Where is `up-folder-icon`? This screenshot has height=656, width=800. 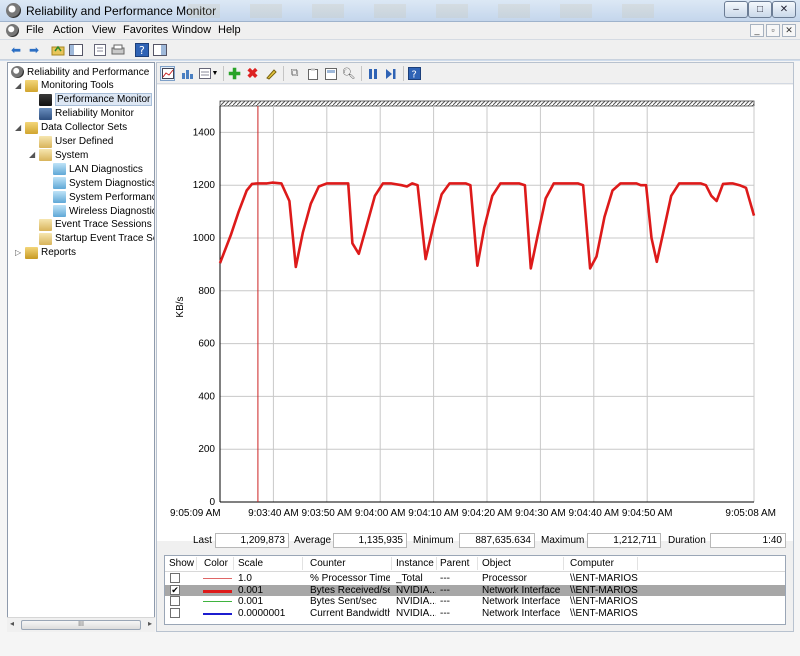 up-folder-icon is located at coordinates (58, 50).